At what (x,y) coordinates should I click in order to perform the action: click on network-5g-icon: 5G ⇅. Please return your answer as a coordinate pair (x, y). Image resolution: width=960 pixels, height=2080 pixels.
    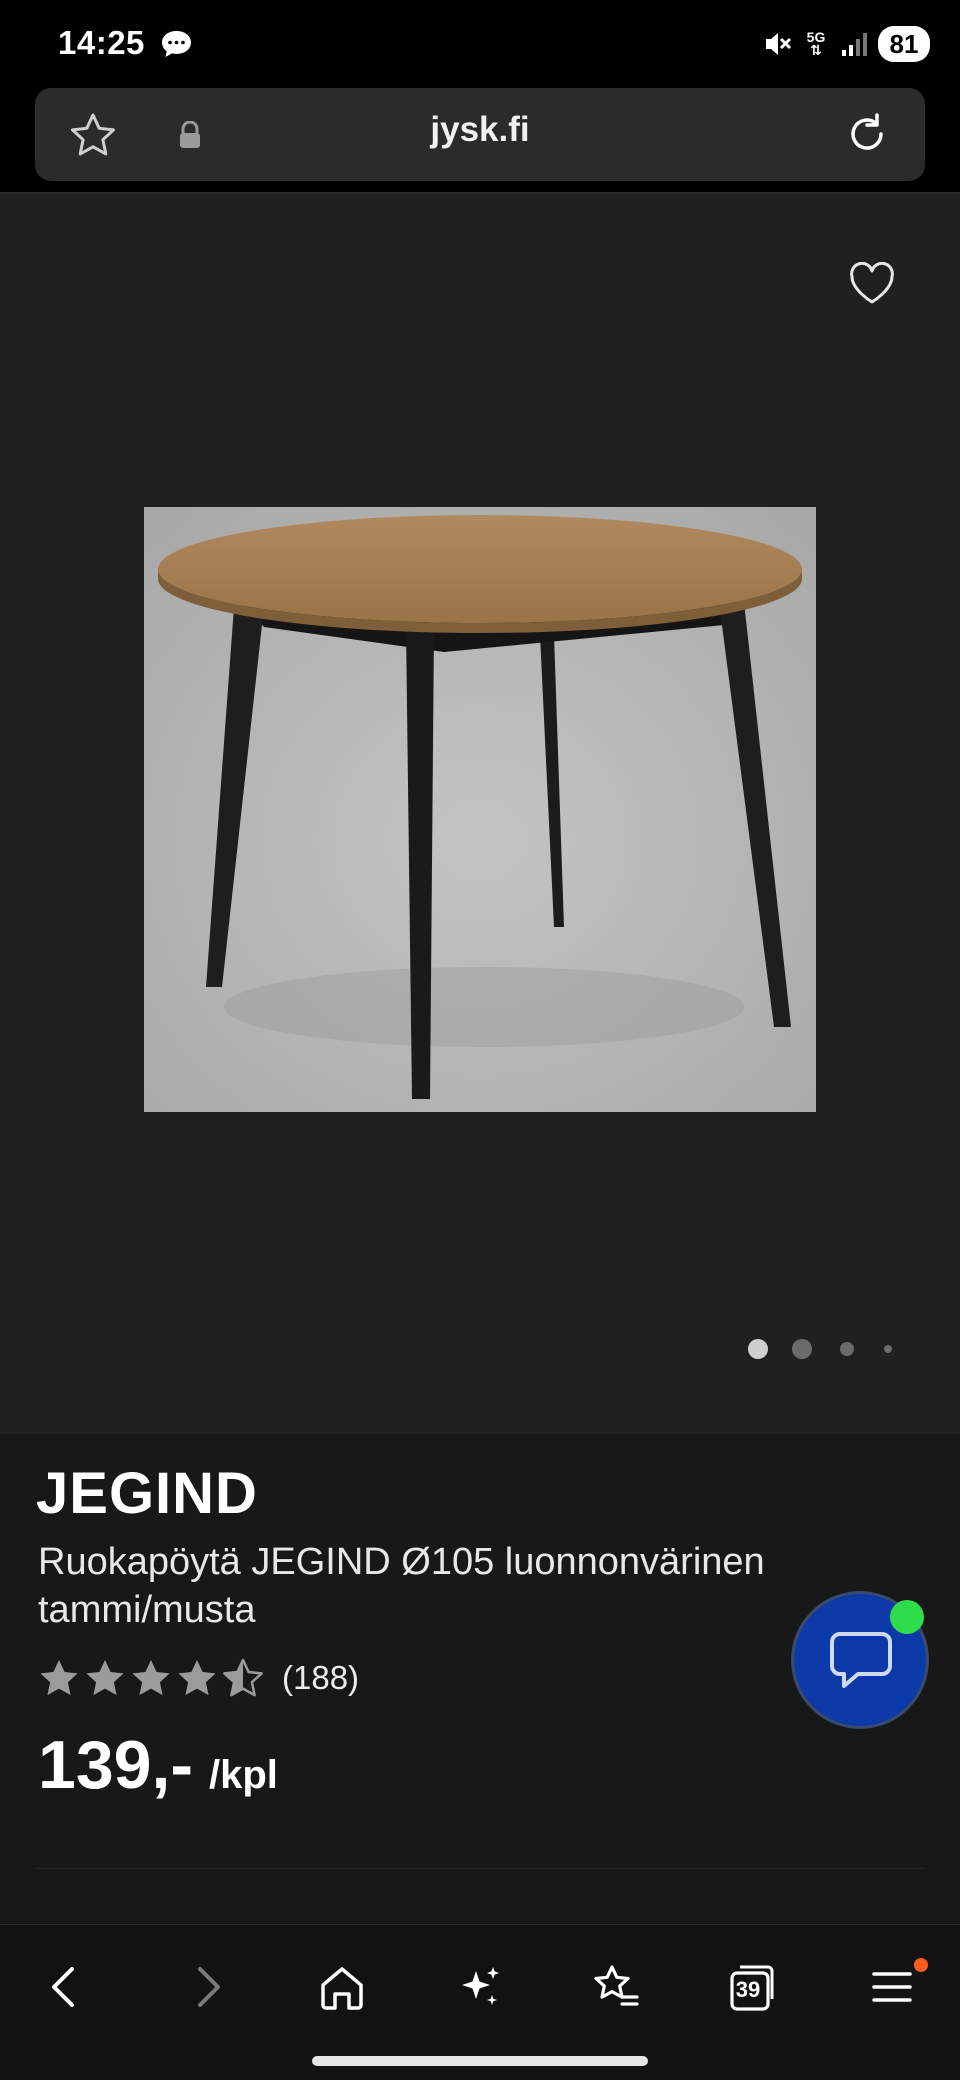
    Looking at the image, I should click on (816, 43).